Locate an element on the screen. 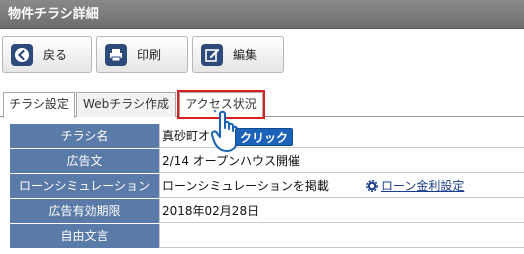 The image size is (524, 254). table-row: 広告有効期限 2018年02月28日 is located at coordinates (267, 211).